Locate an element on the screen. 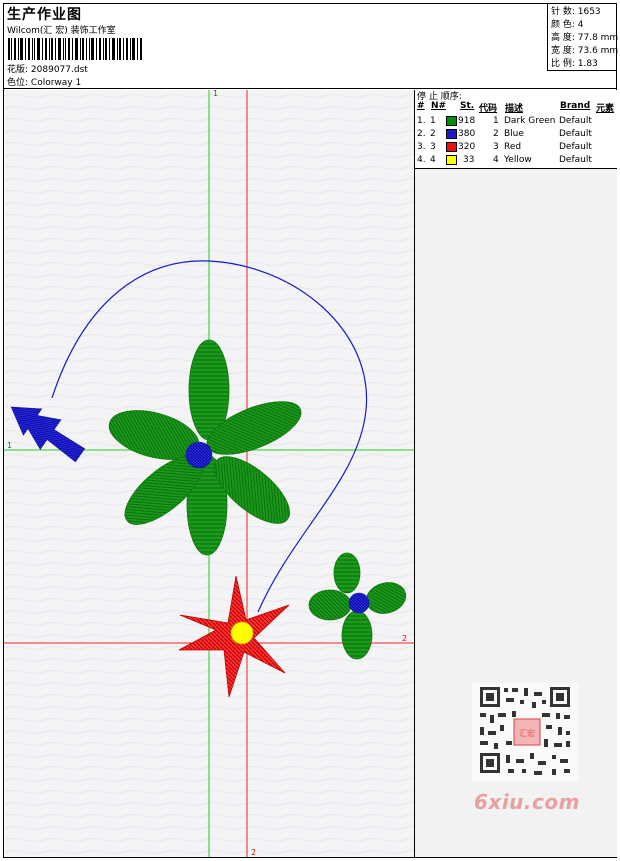 The width and height of the screenshot is (620, 861). watermark-text: 6xiu.com is located at coordinates (527, 802).